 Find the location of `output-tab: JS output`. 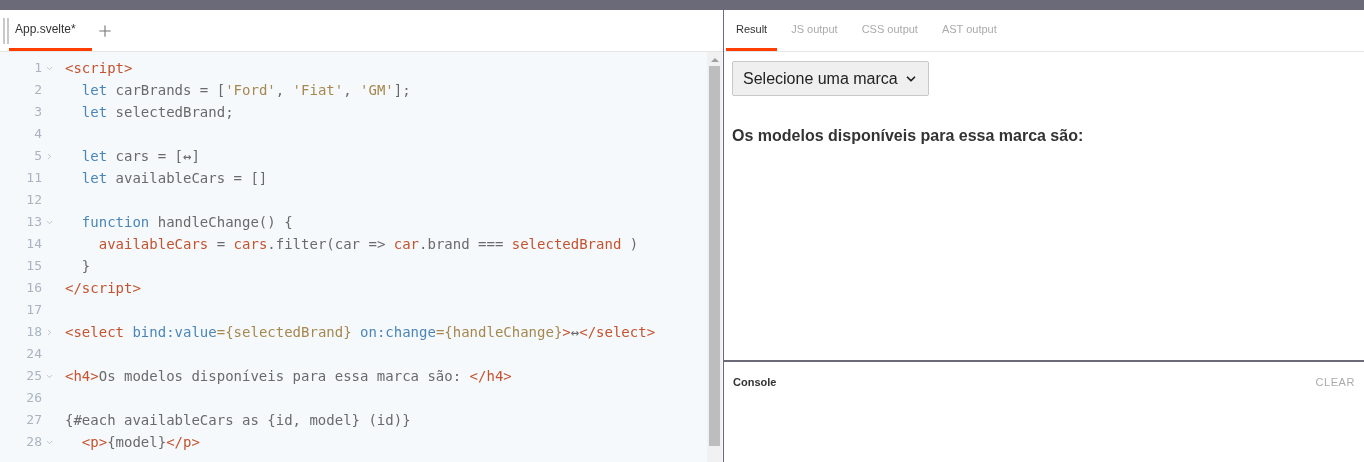

output-tab: JS output is located at coordinates (814, 30).